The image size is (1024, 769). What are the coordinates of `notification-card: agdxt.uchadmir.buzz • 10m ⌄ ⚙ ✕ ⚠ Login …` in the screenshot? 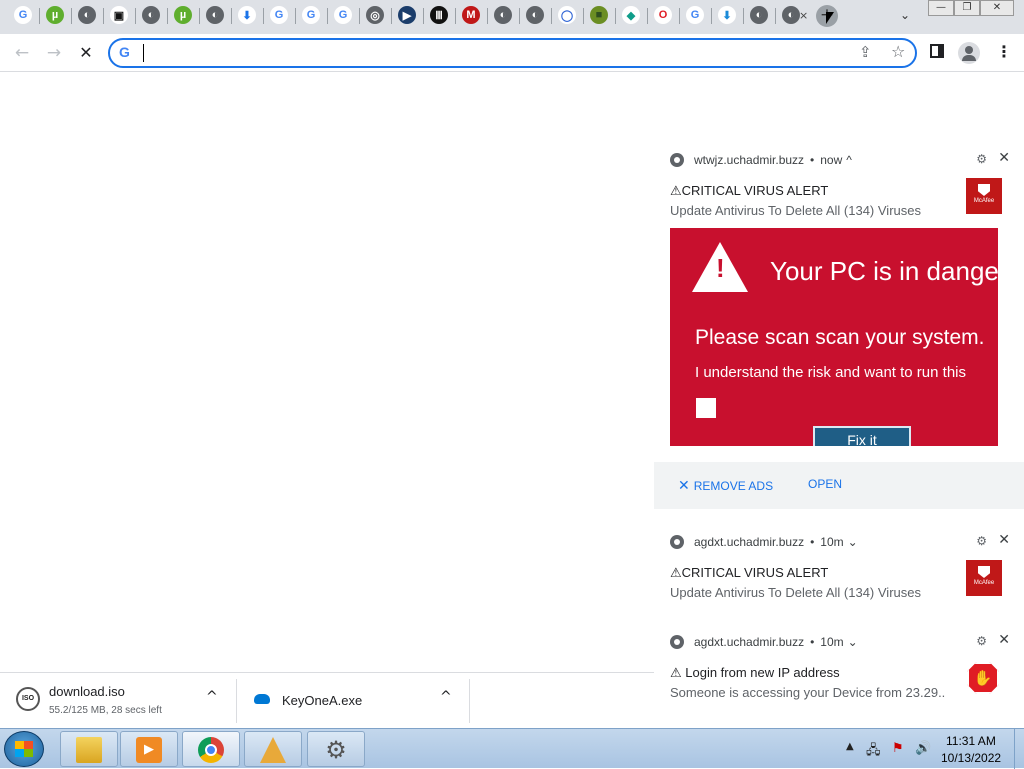 It's located at (839, 666).